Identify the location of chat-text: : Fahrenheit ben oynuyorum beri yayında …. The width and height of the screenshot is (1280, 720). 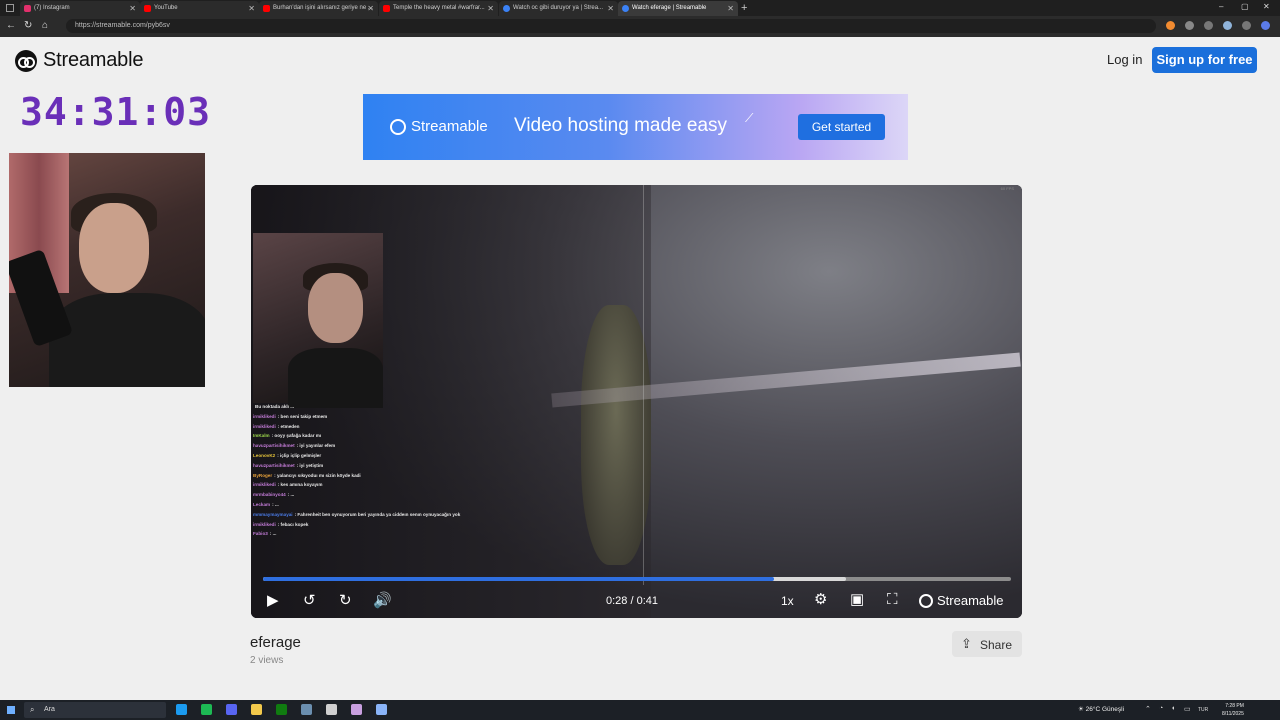
(377, 514).